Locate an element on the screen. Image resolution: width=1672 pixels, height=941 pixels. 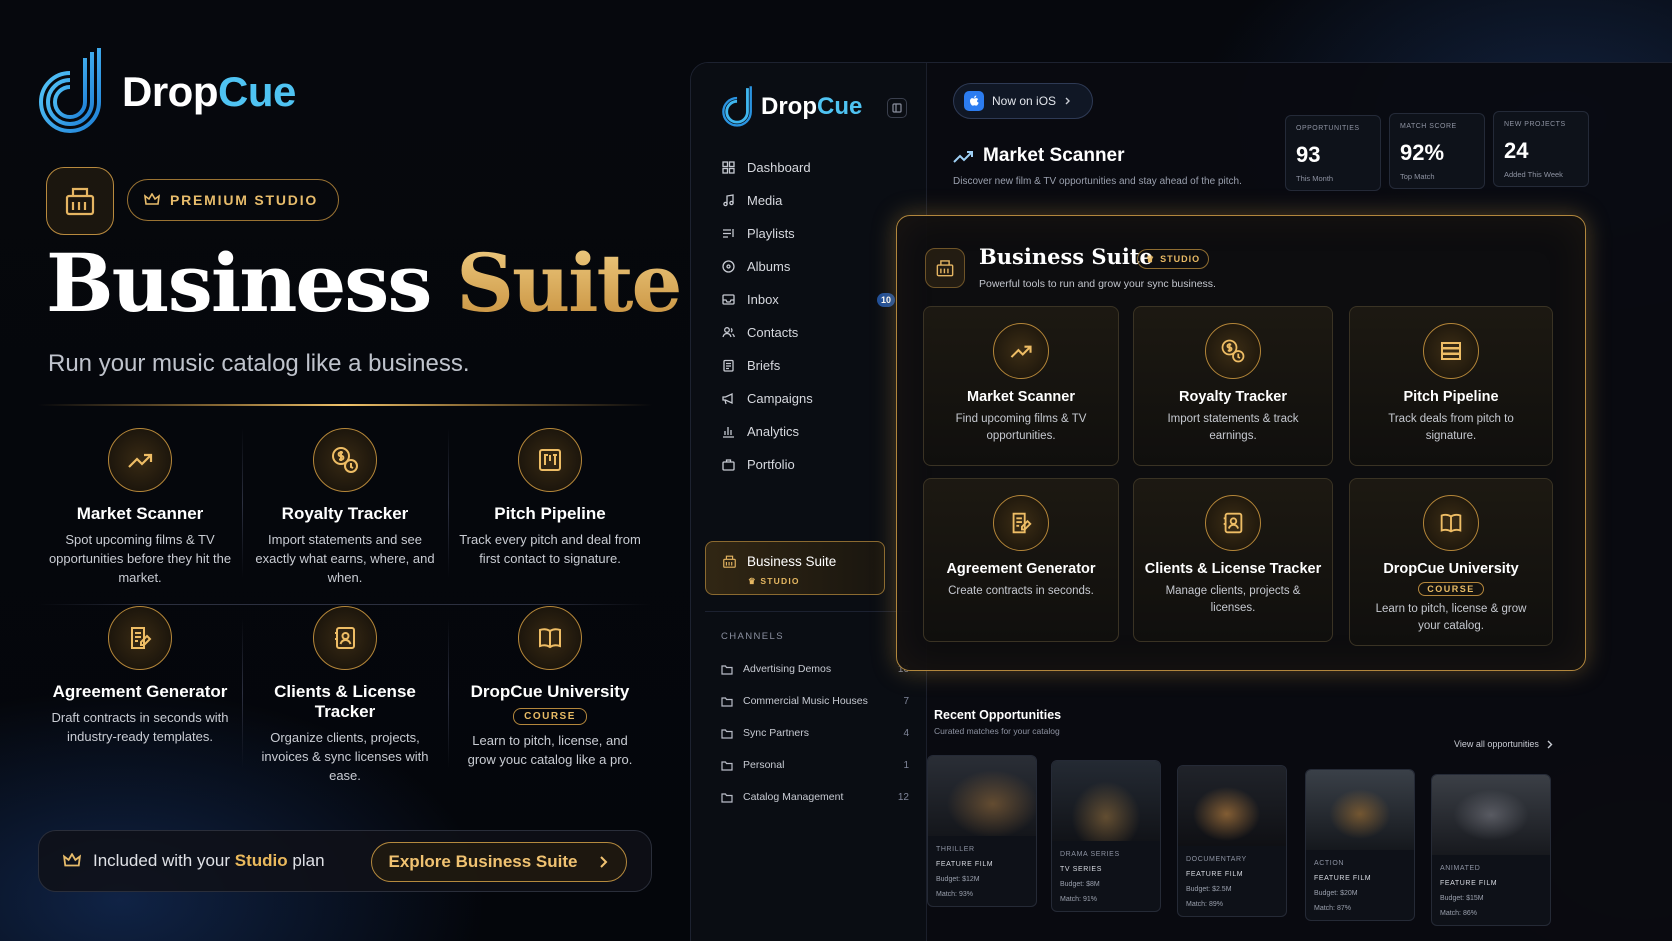
briefs-icon is located at coordinates (728, 366).